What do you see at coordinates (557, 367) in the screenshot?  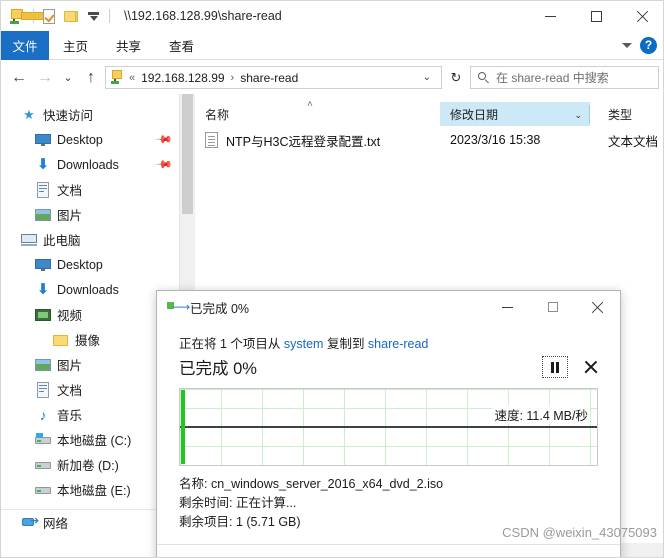 I see `pause-icon-bar-right` at bounding box center [557, 367].